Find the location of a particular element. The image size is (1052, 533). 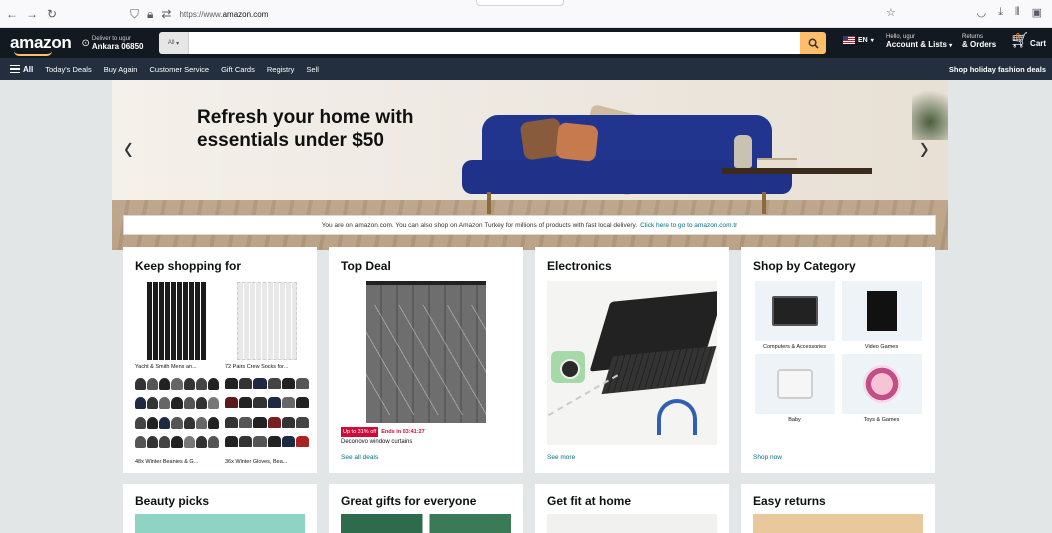

cart-icon: 🛒︎ 0 is located at coordinates (1020, 40).